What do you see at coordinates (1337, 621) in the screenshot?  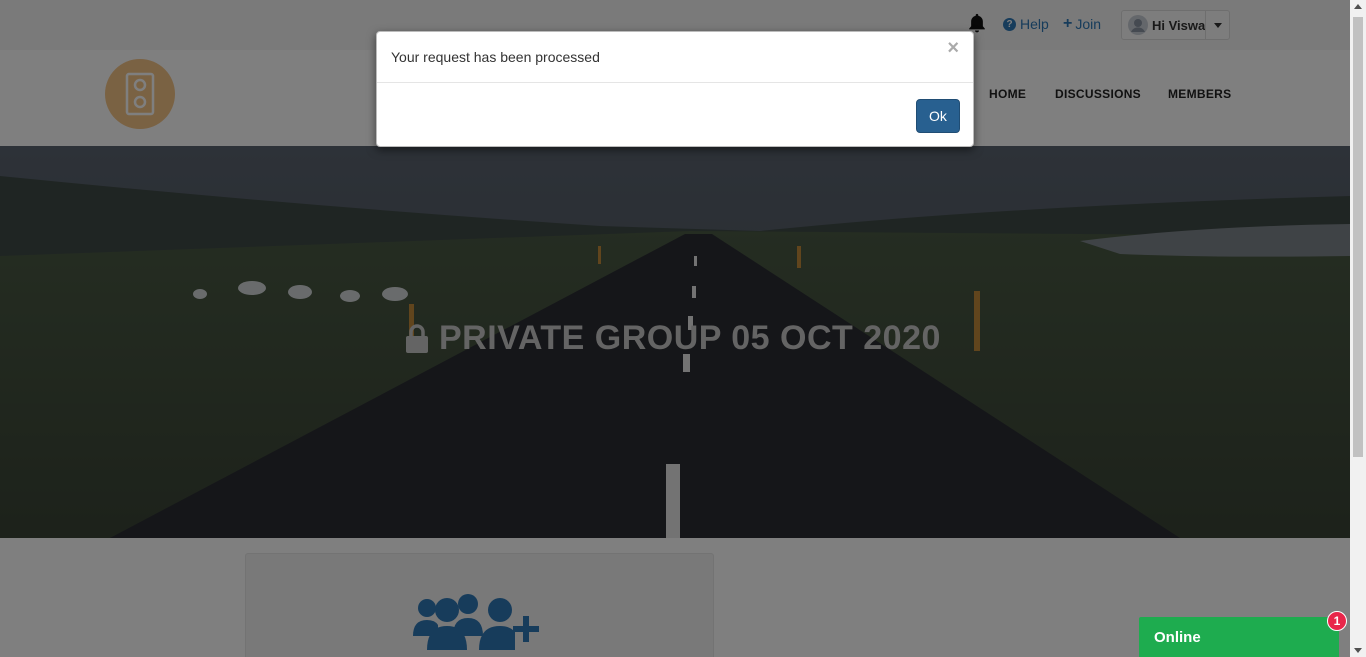 I see `chat-notification-badge: 1` at bounding box center [1337, 621].